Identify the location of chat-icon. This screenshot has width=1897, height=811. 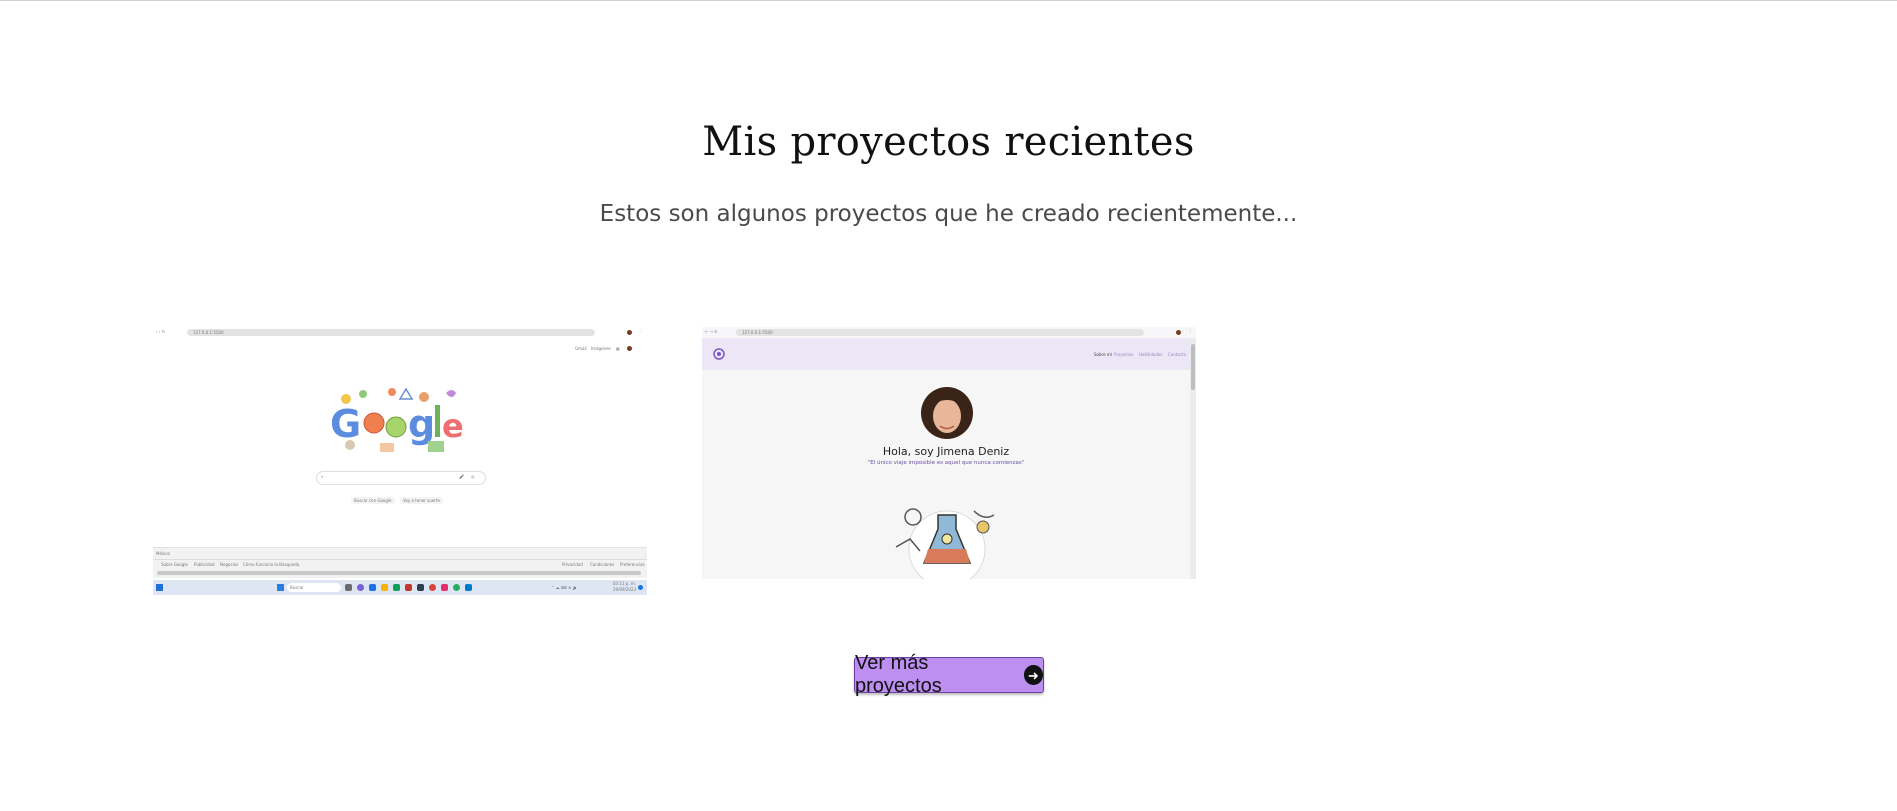
(456, 587).